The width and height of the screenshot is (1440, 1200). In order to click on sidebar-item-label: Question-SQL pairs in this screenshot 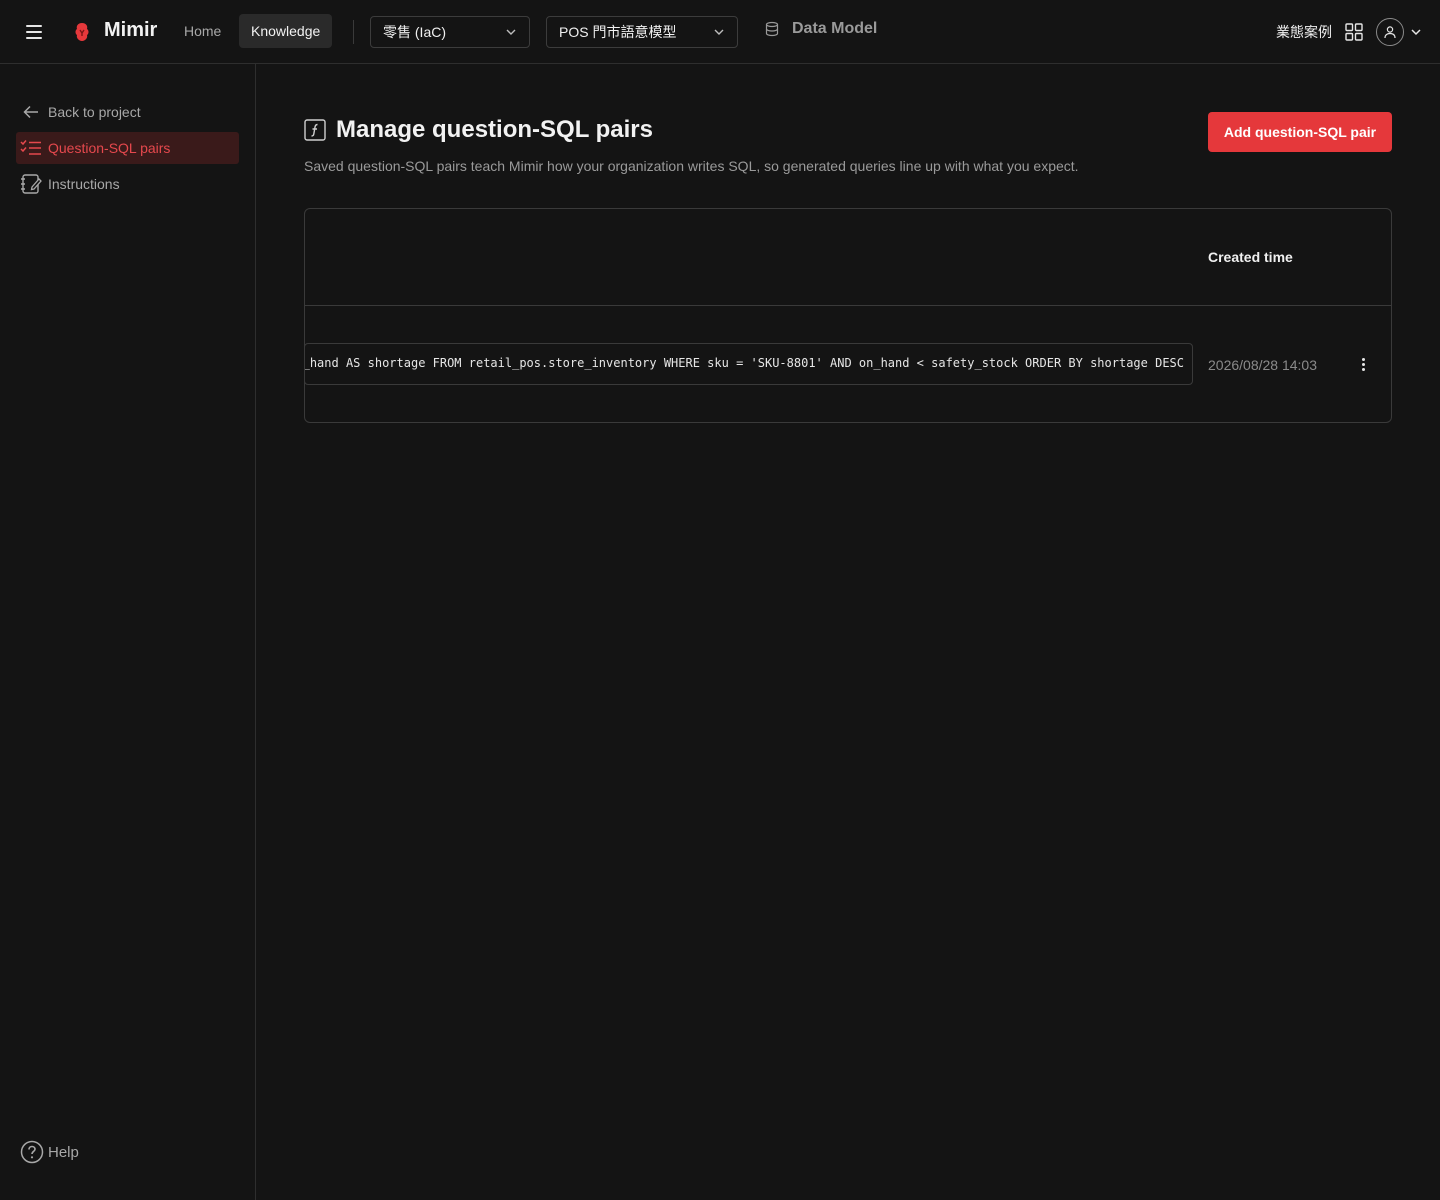, I will do `click(109, 148)`.